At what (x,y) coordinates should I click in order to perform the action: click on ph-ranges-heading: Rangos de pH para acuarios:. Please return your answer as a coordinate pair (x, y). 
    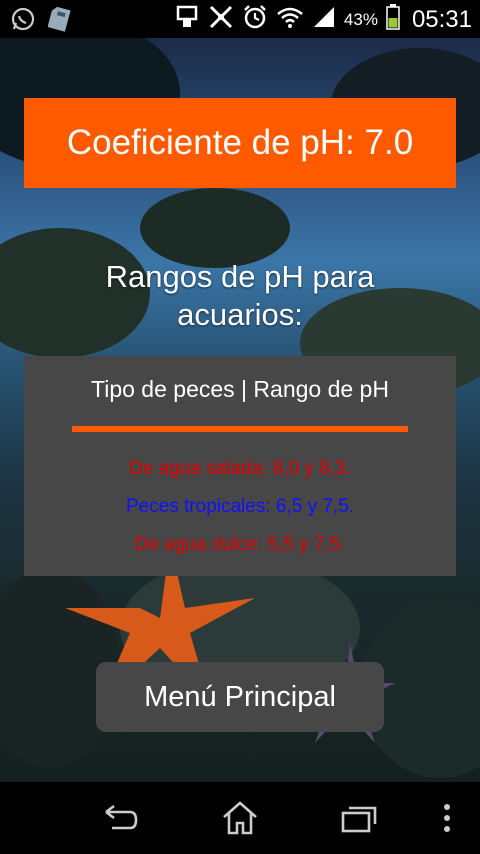
    Looking at the image, I should click on (240, 295).